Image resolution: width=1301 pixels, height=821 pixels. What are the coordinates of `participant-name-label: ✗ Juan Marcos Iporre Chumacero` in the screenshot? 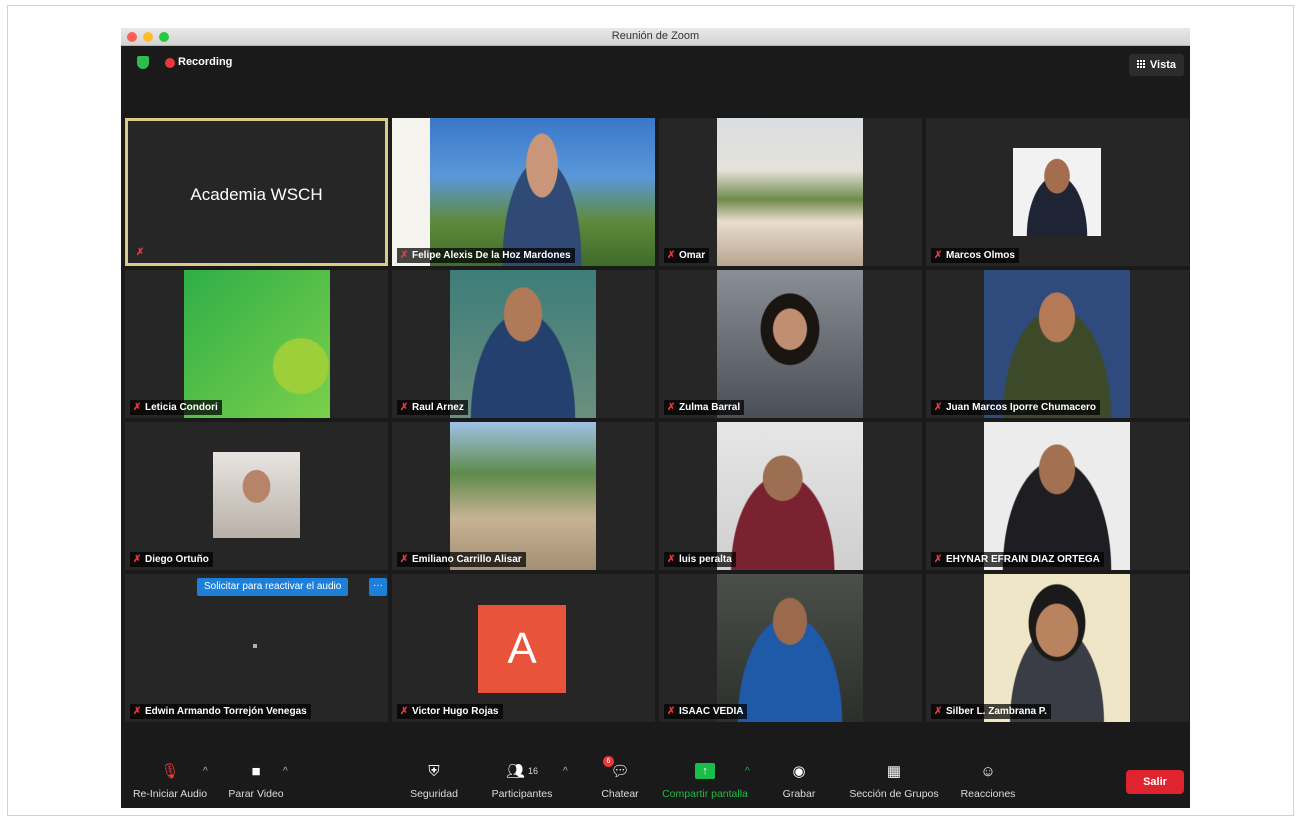 It's located at (1016, 407).